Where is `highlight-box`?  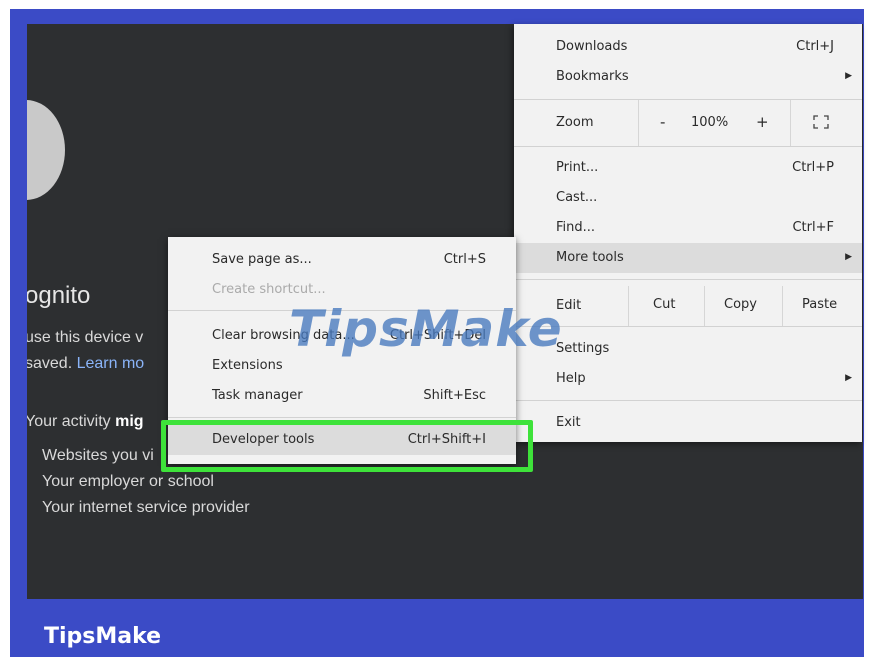 highlight-box is located at coordinates (347, 446).